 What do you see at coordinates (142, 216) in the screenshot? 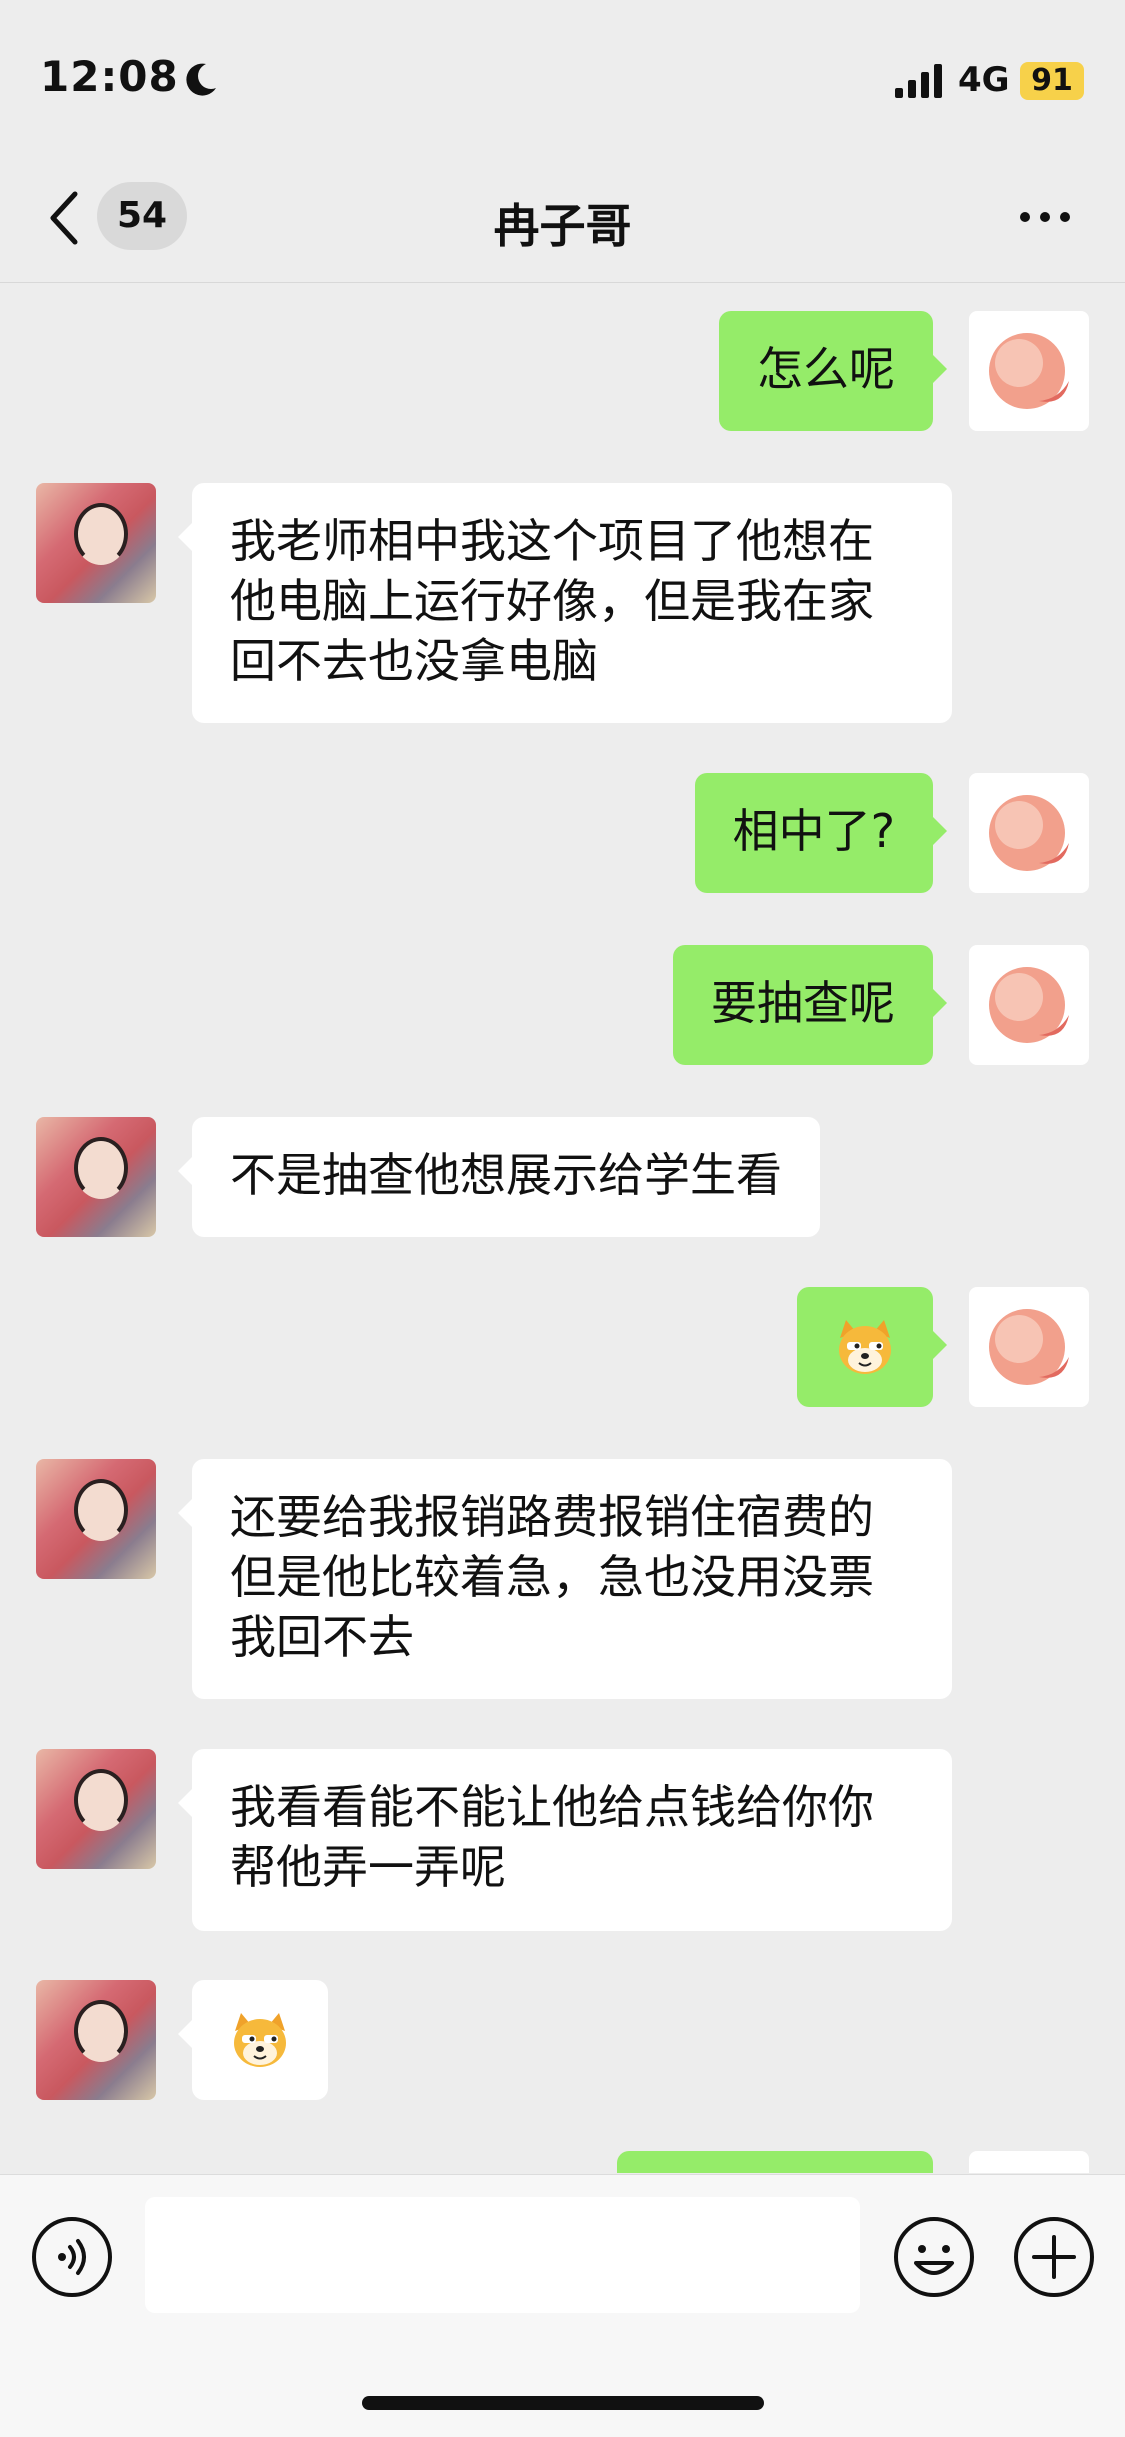
I see `unread-count-badge: 54` at bounding box center [142, 216].